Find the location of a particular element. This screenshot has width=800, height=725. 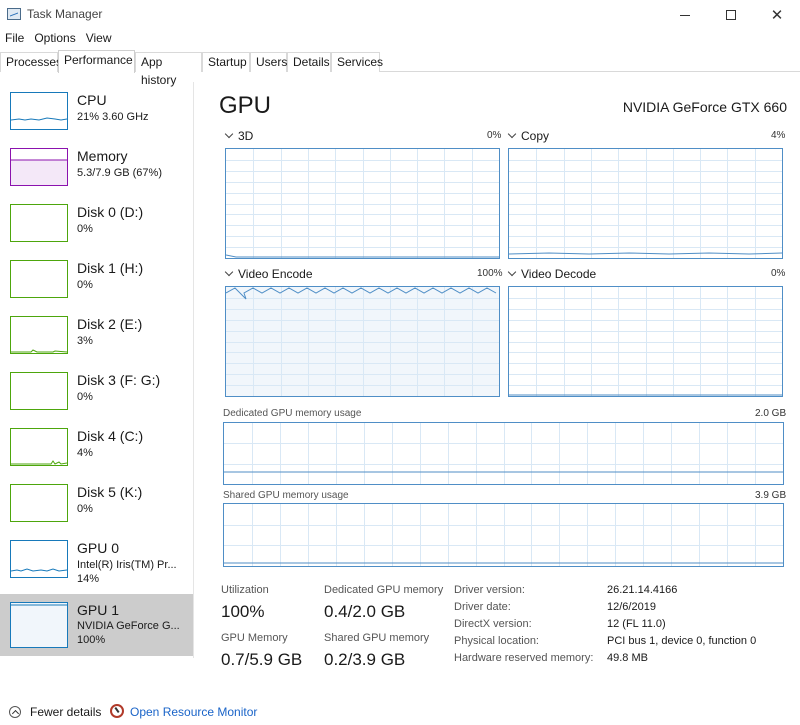

menu-view: View is located at coordinates (99, 39).